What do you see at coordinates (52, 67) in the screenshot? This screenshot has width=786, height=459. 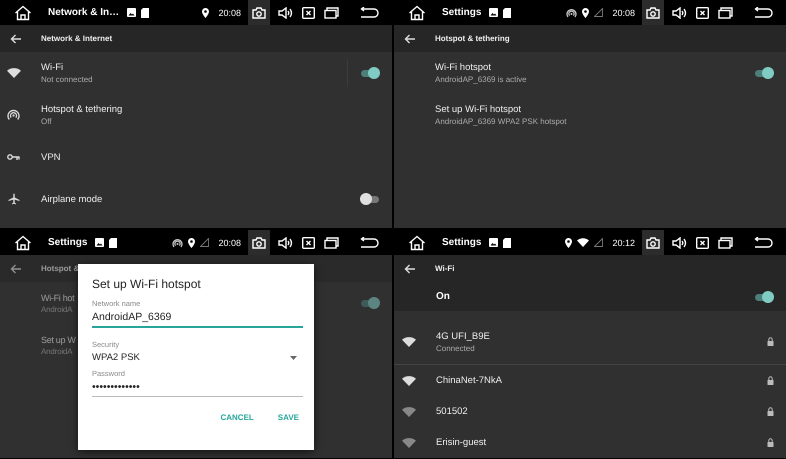 I see `setting-title: Wi-Fi` at bounding box center [52, 67].